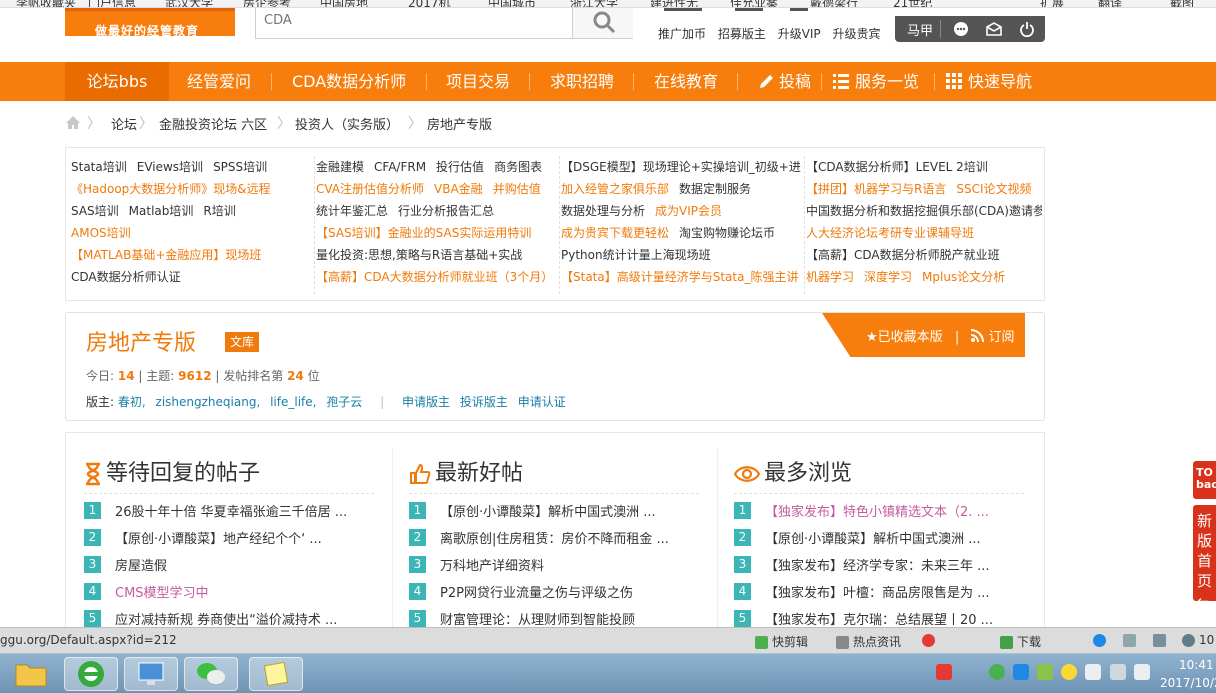  Describe the element at coordinates (742, 34) in the screenshot. I see `recruit-mod-link: 招募版主` at that location.